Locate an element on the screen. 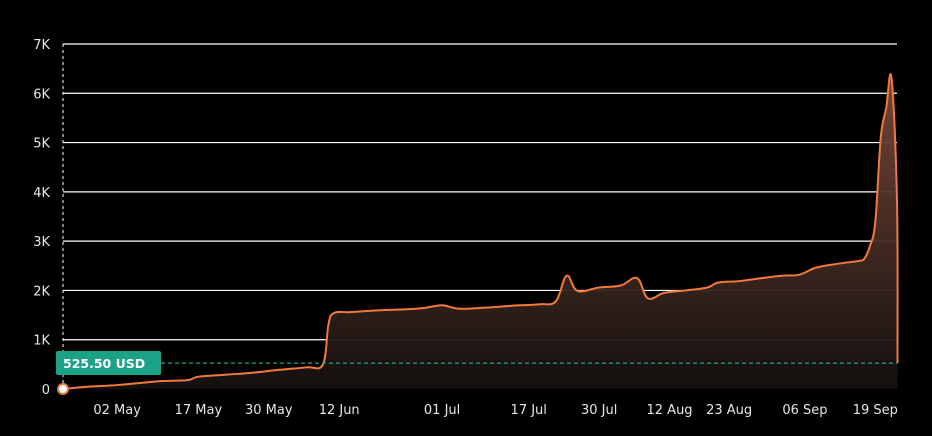  value-badge: 525.50 USD is located at coordinates (108, 363).